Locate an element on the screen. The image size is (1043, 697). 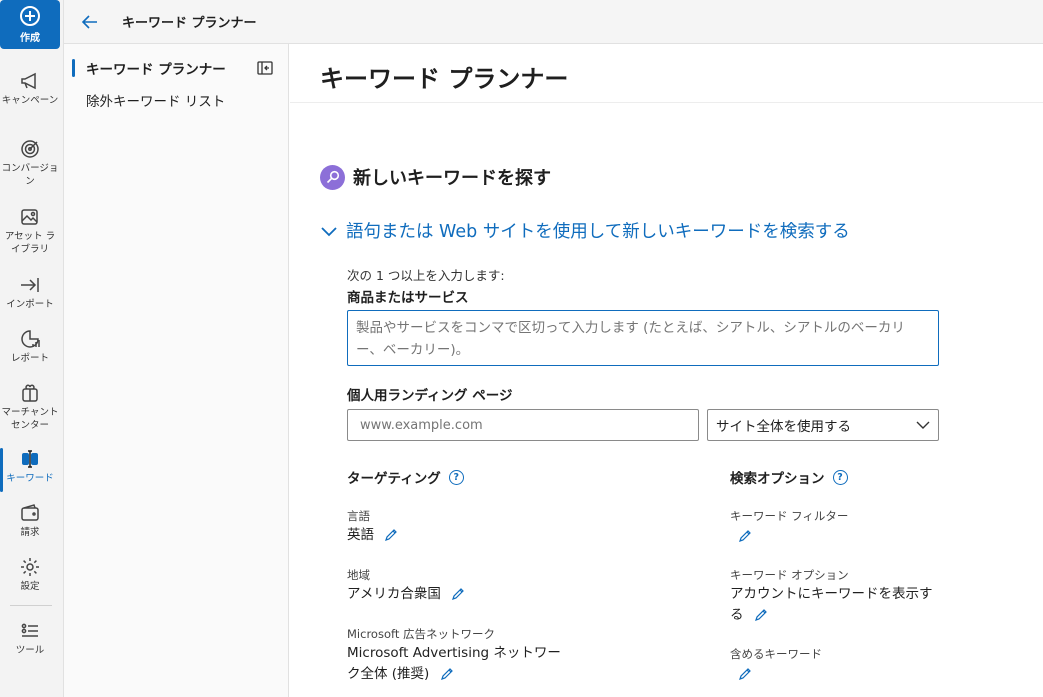
rail-item-label: キャンペーン is located at coordinates (30, 100).